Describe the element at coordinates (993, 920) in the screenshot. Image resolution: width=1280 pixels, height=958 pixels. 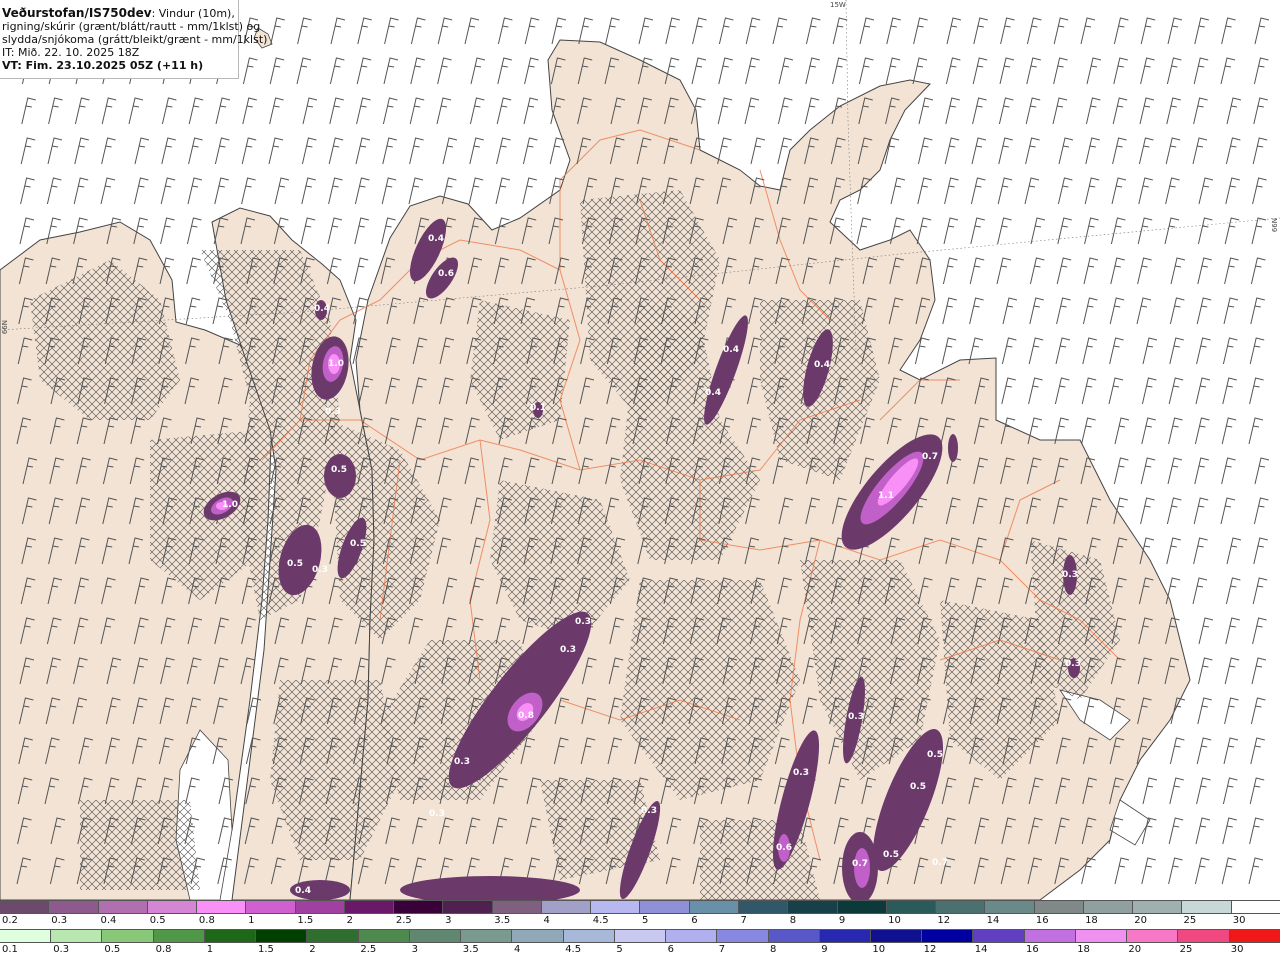
I see `snow-tick-label: 14` at that location.